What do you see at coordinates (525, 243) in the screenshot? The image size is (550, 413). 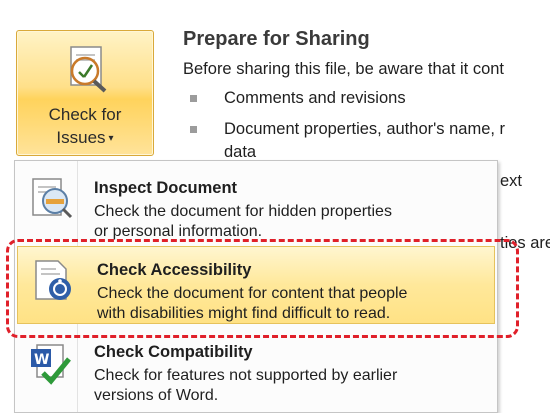 I see `share-text-fragment: ties are` at bounding box center [525, 243].